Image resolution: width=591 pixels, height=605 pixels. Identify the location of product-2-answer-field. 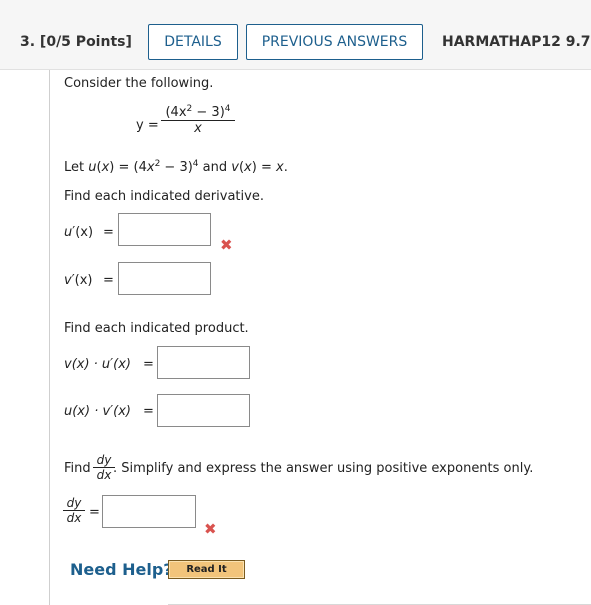
(203, 410).